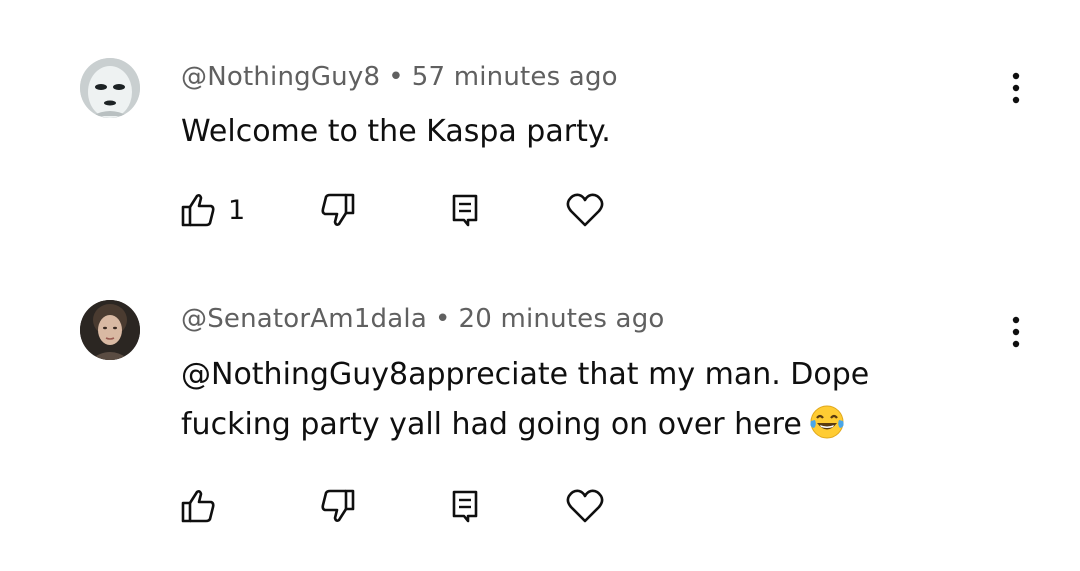  I want to click on timestamp: 57 minutes ago, so click(514, 77).